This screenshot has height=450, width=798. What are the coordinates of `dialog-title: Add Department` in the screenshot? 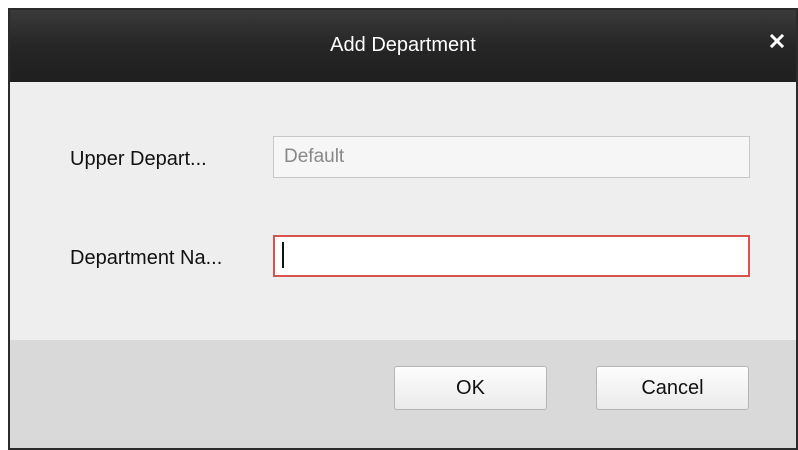 It's located at (403, 45).